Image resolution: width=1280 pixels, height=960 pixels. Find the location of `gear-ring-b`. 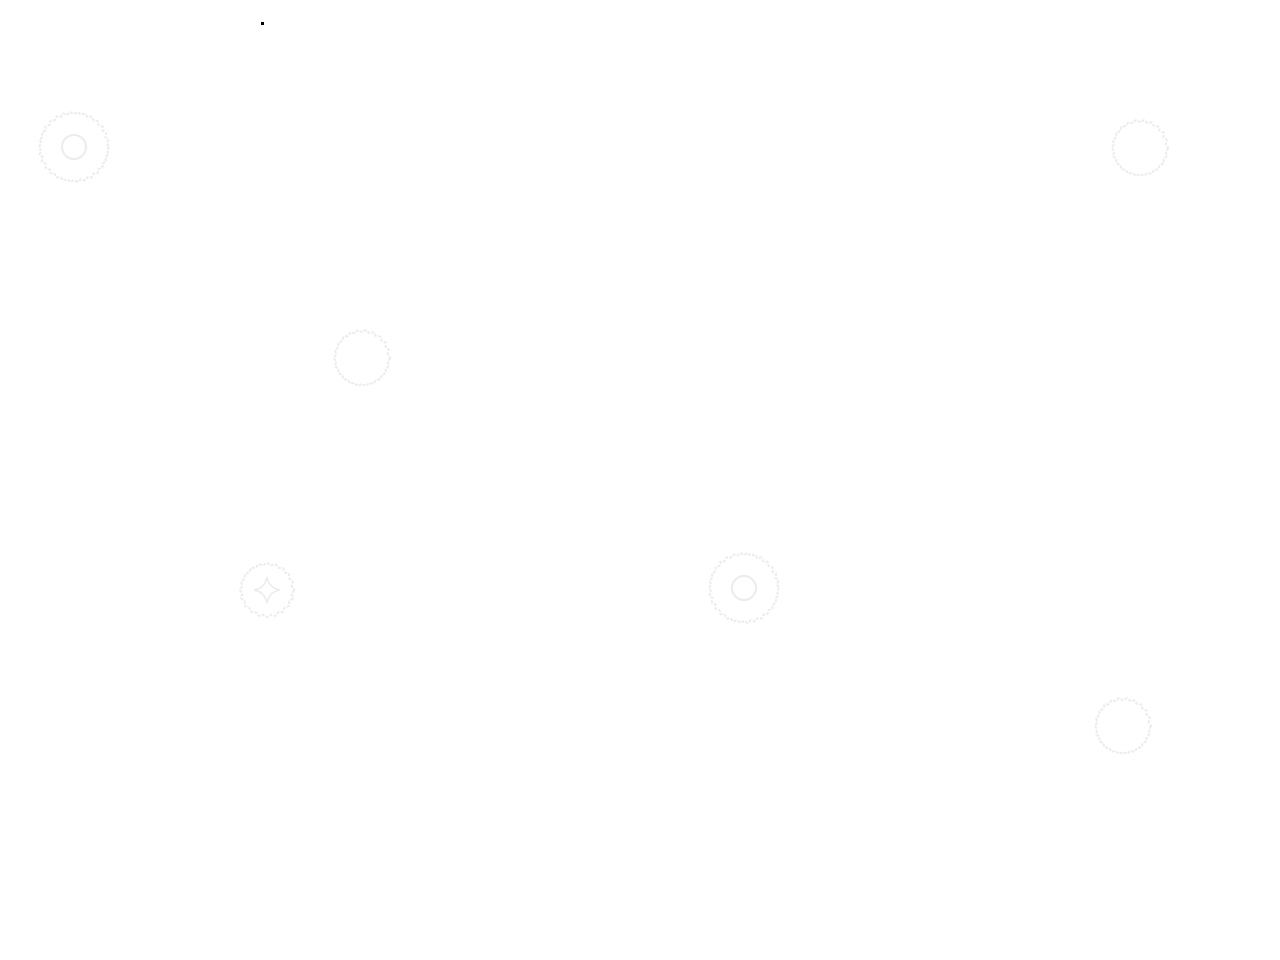

gear-ring-b is located at coordinates (744, 588).